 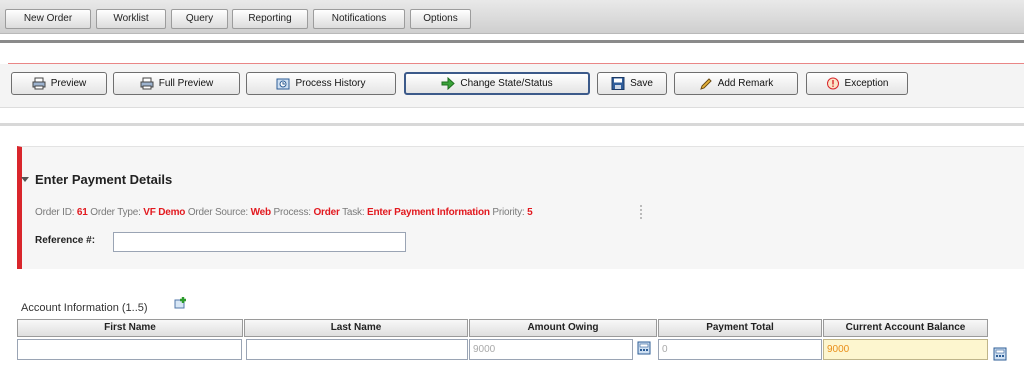 I want to click on order-source-value: Web, so click(x=261, y=212).